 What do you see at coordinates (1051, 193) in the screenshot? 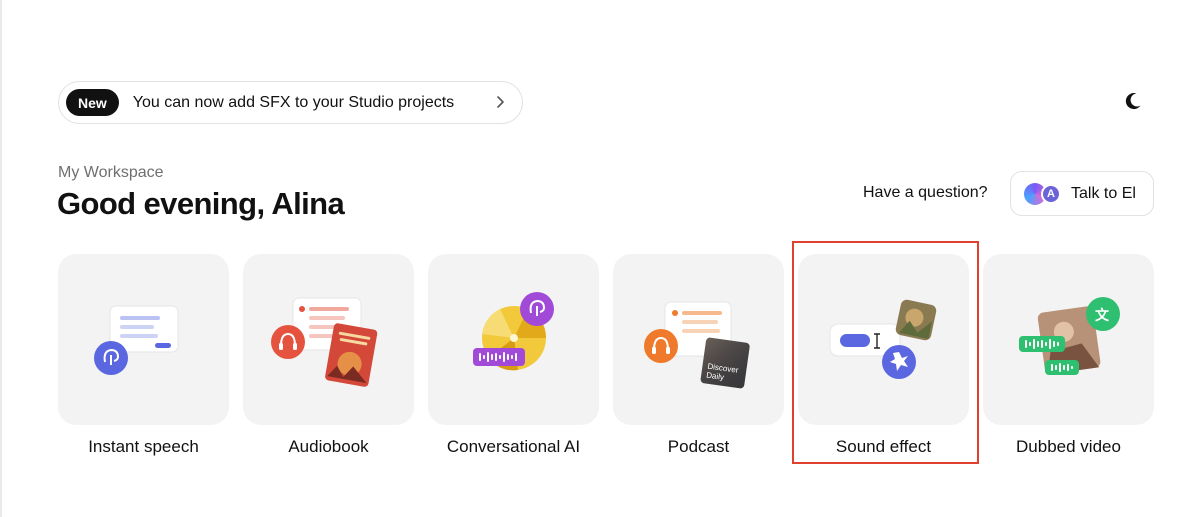
I see `avatar: A` at bounding box center [1051, 193].